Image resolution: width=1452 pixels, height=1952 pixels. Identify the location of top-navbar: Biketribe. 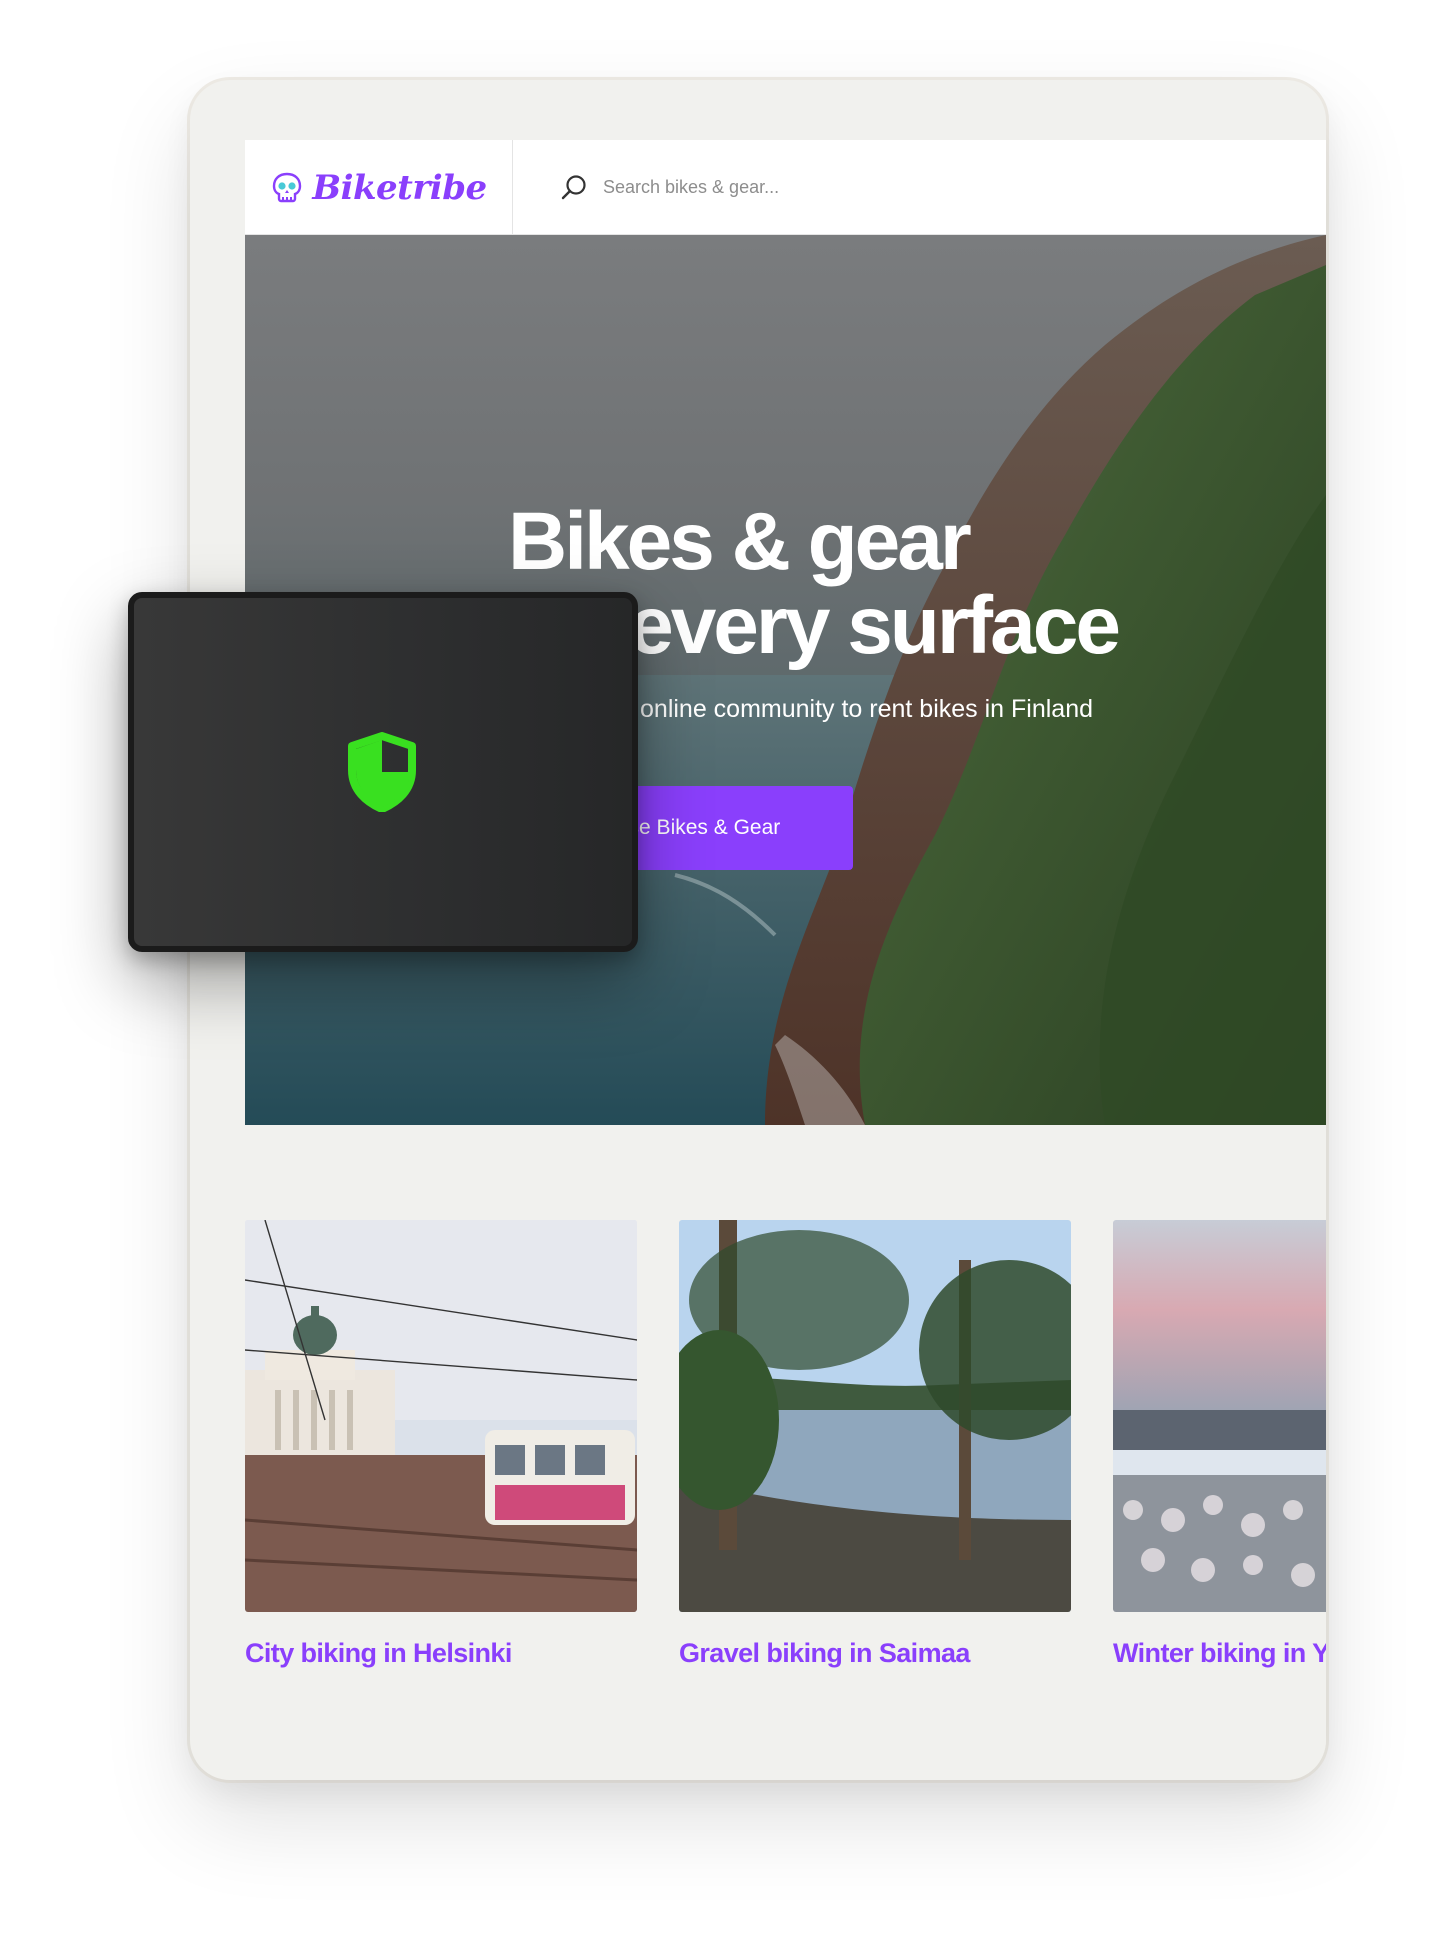
(785, 187).